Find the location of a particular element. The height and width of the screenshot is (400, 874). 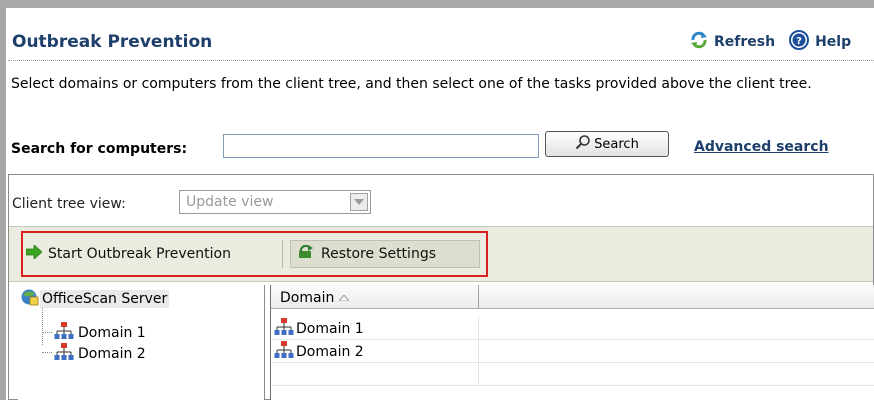

client-tree-view-select: Update view is located at coordinates (275, 202).